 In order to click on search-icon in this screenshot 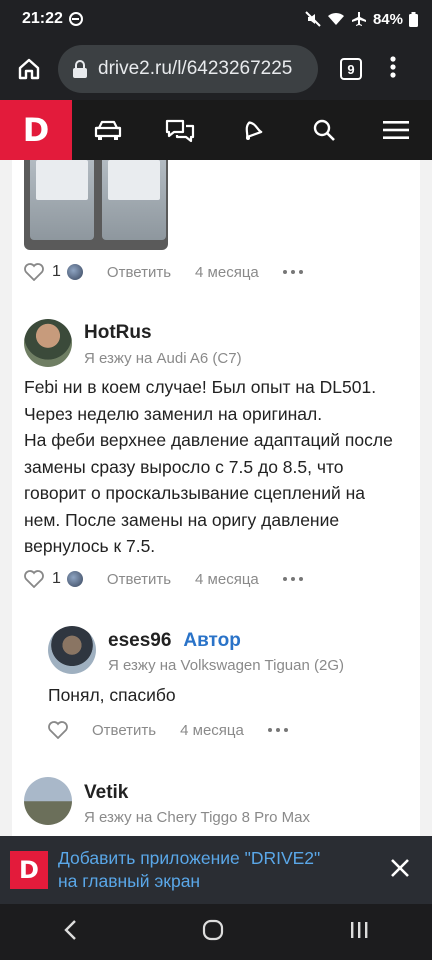, I will do `click(324, 130)`.